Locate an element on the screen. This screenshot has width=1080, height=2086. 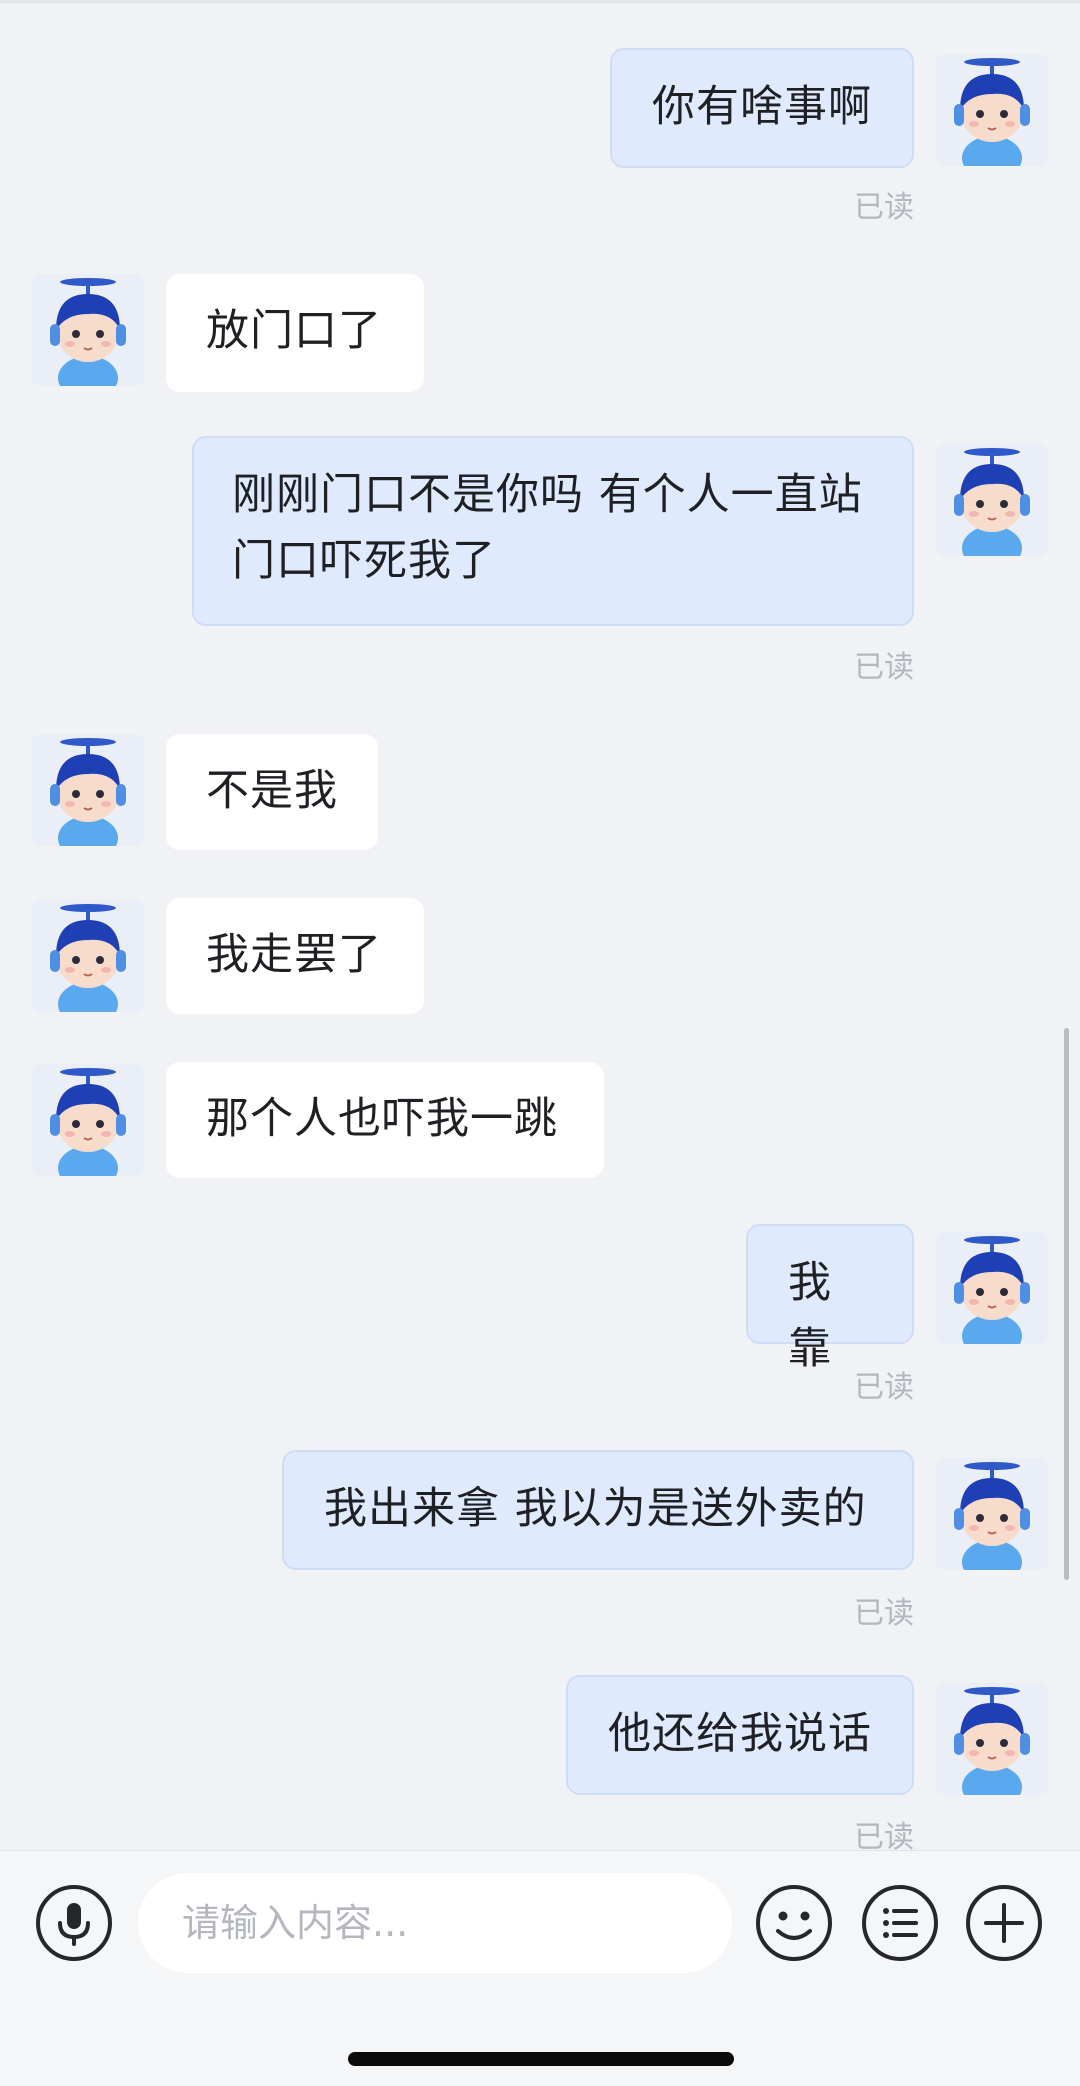
message-bubble-outgoing: 我出来拿 我以为是送外卖的 is located at coordinates (598, 1510).